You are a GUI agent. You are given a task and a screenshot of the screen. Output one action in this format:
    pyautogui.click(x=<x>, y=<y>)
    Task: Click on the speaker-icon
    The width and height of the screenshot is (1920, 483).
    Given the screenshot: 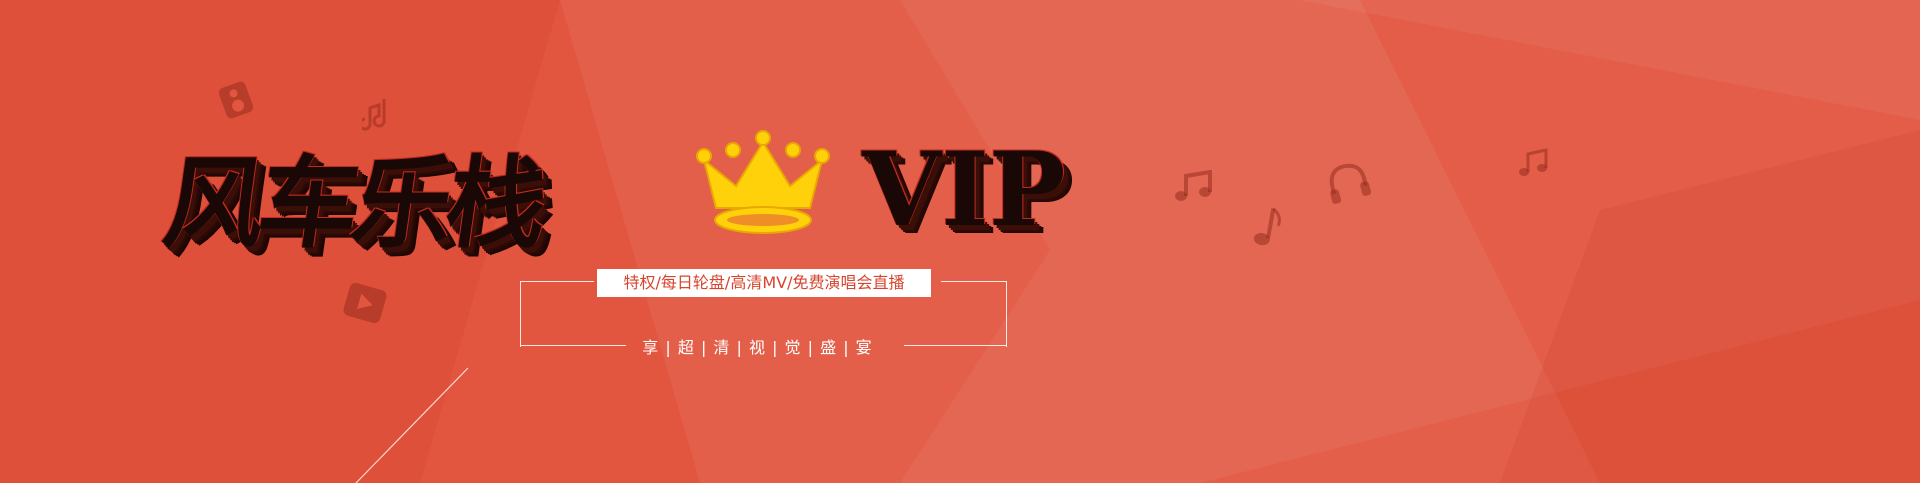 What is the action you would take?
    pyautogui.click(x=236, y=100)
    